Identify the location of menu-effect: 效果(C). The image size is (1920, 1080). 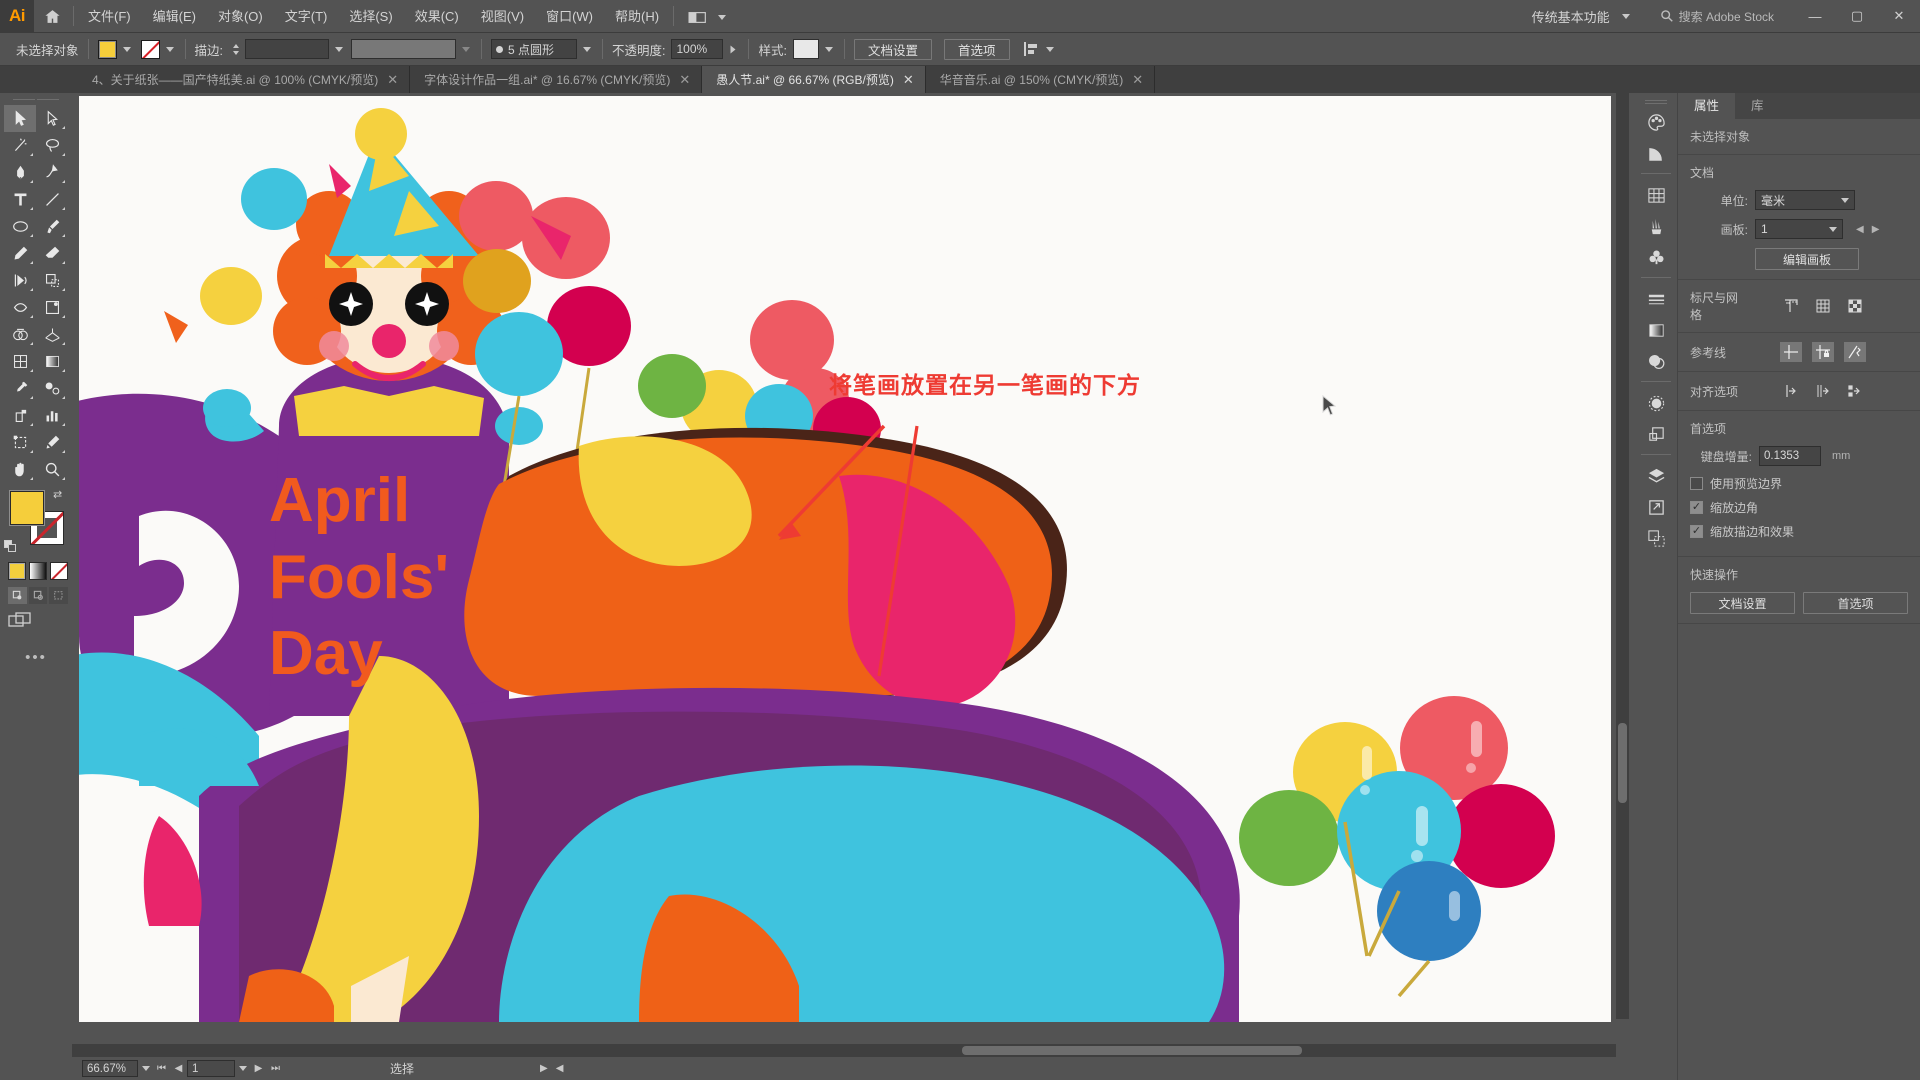
(437, 16).